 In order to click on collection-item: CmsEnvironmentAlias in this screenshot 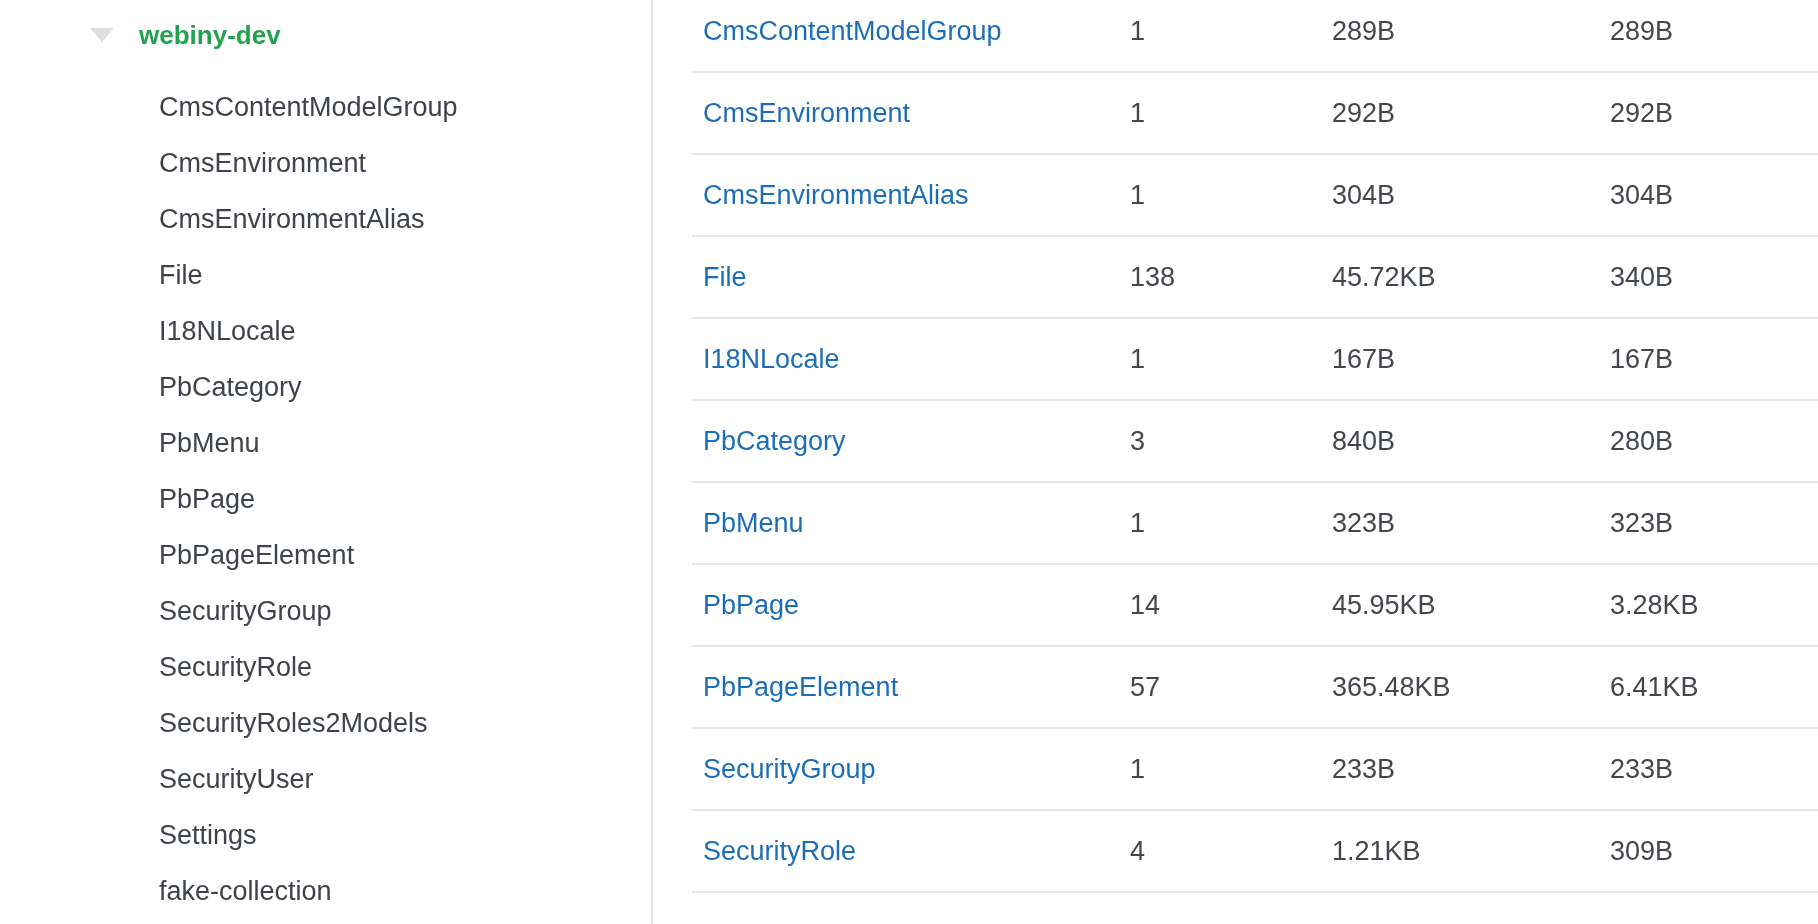, I will do `click(292, 219)`.